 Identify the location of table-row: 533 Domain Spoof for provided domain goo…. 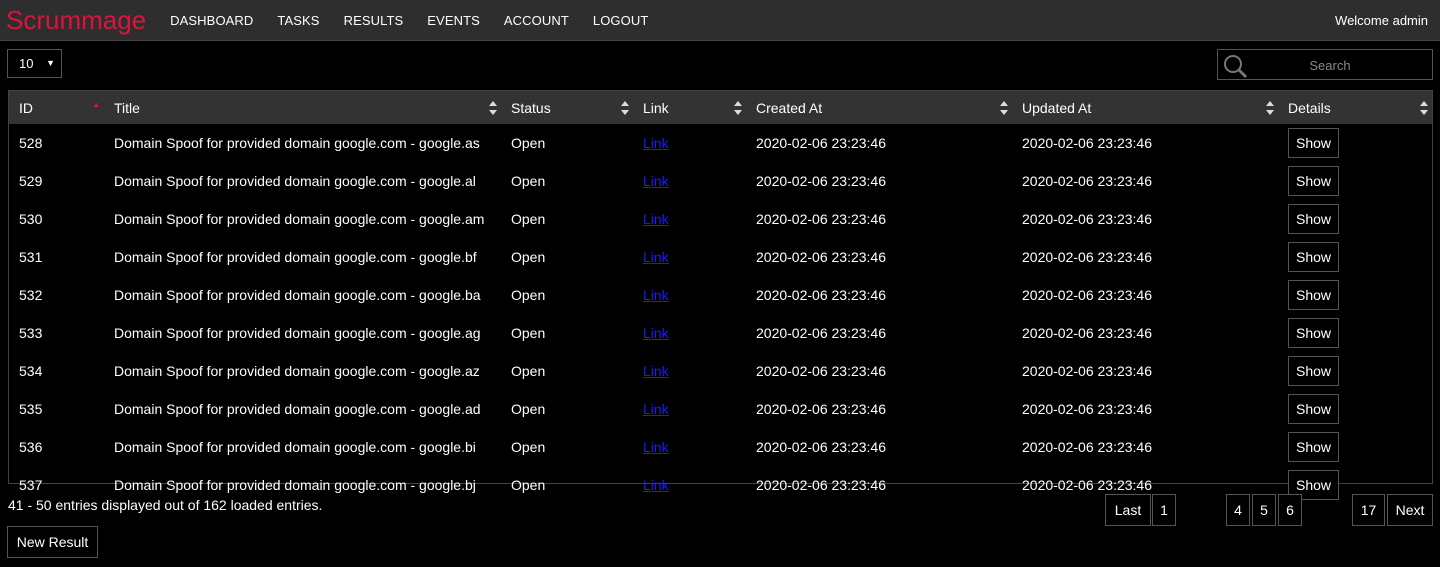
(720, 333).